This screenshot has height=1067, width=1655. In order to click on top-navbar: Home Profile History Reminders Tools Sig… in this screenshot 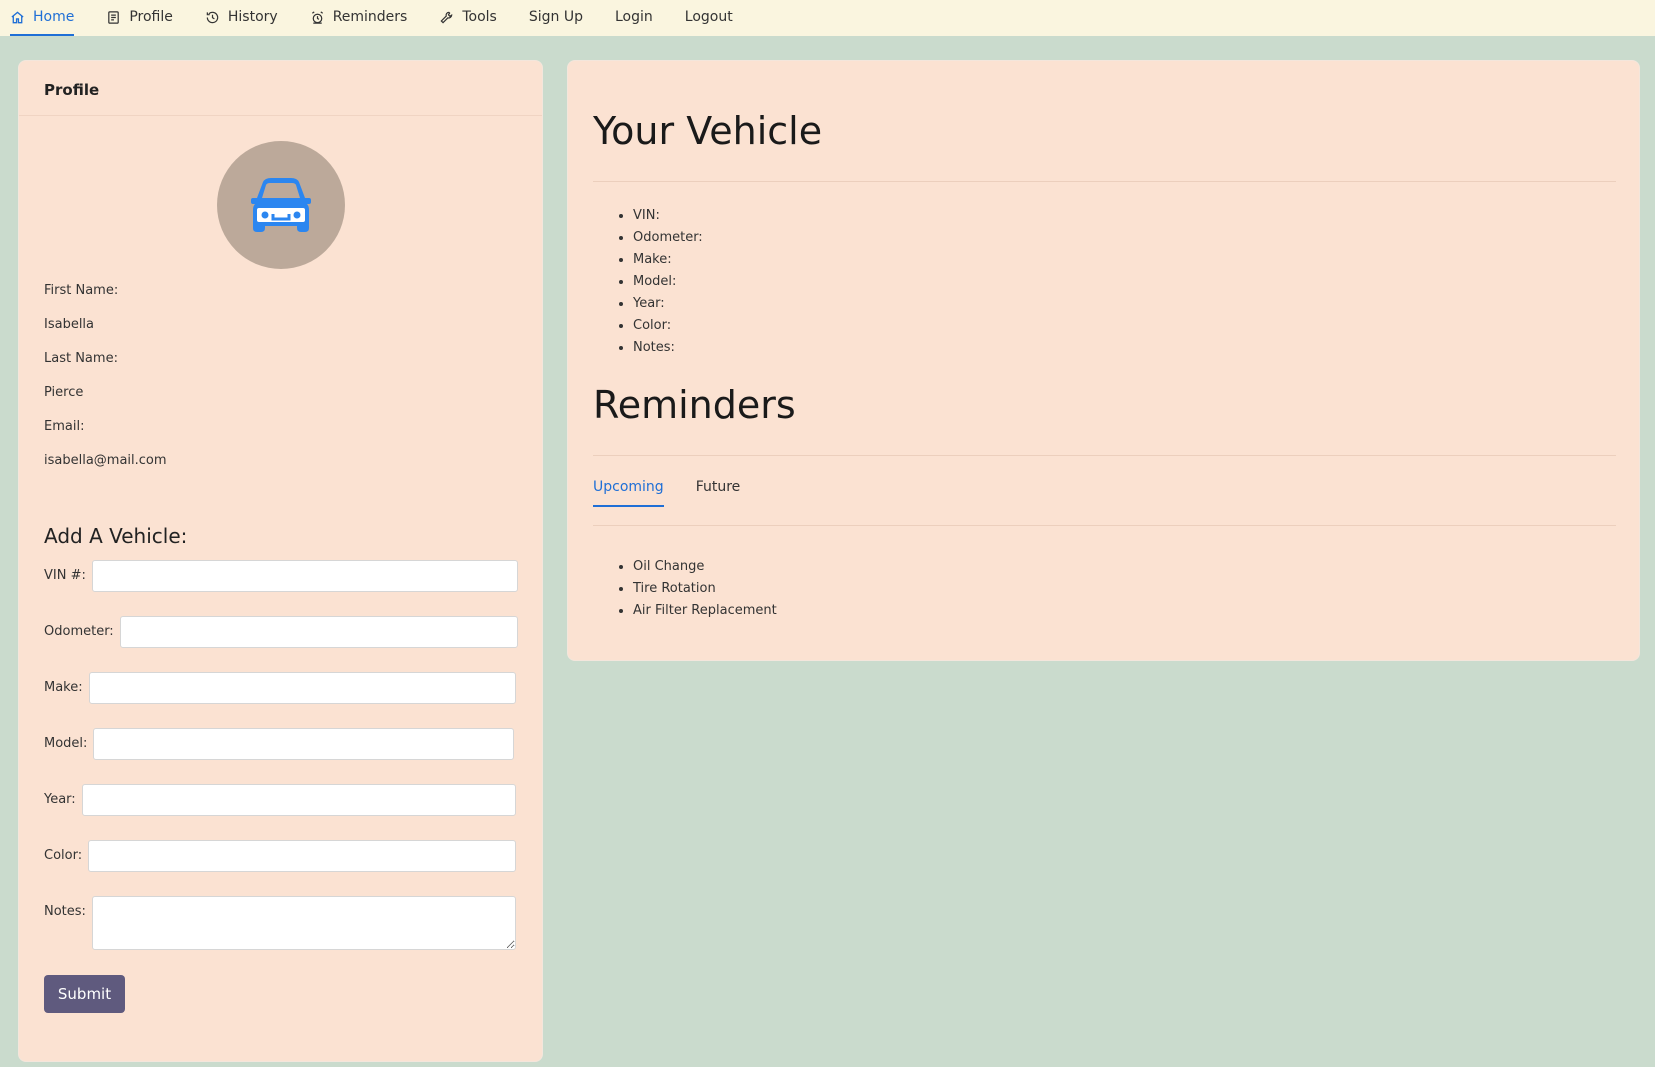, I will do `click(827, 18)`.